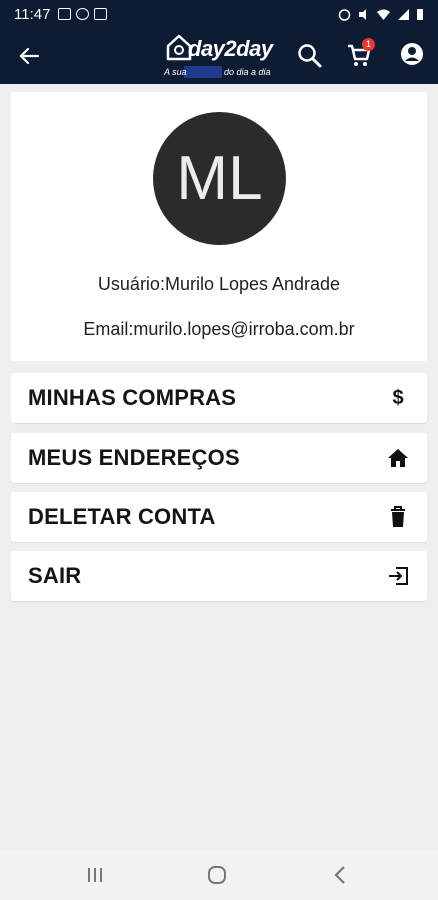  I want to click on tagline-start: A sua, so click(175, 72).